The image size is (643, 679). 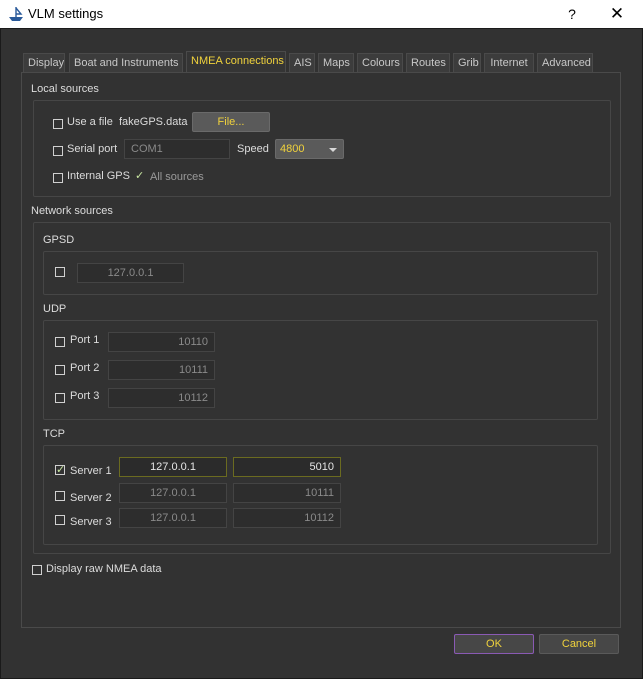 What do you see at coordinates (173, 518) in the screenshot?
I see `tcp-server-3-host-input: 127.0.0.1` at bounding box center [173, 518].